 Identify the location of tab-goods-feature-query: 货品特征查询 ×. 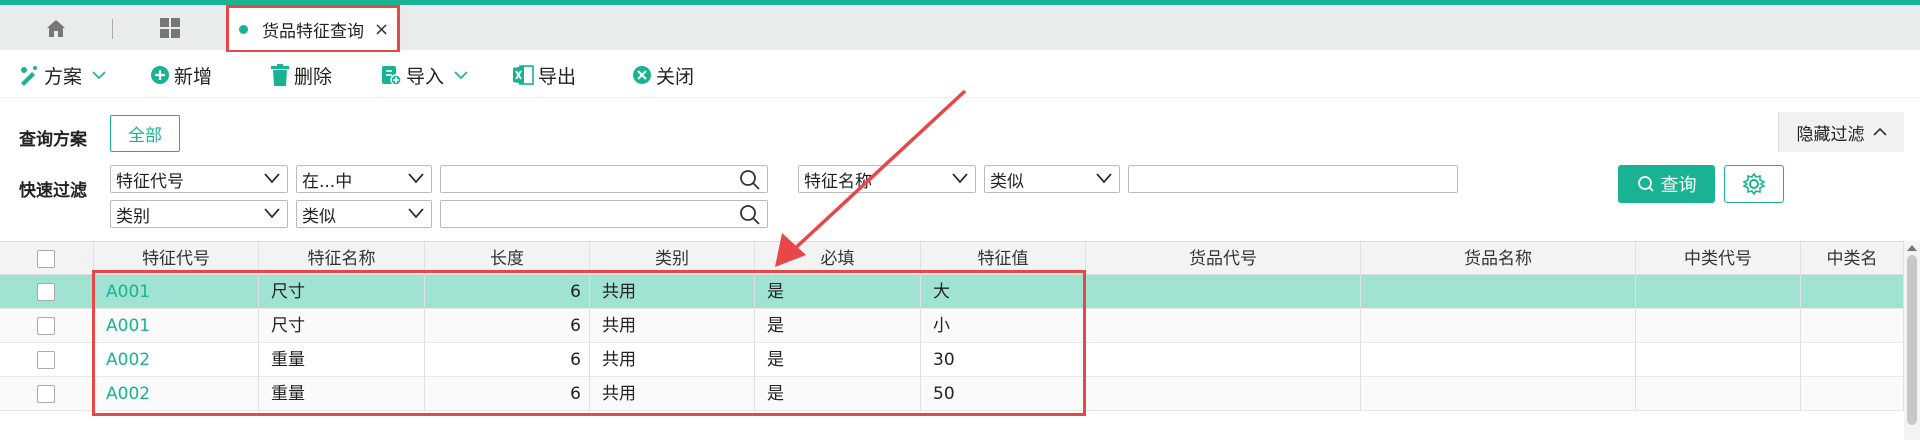
(313, 29).